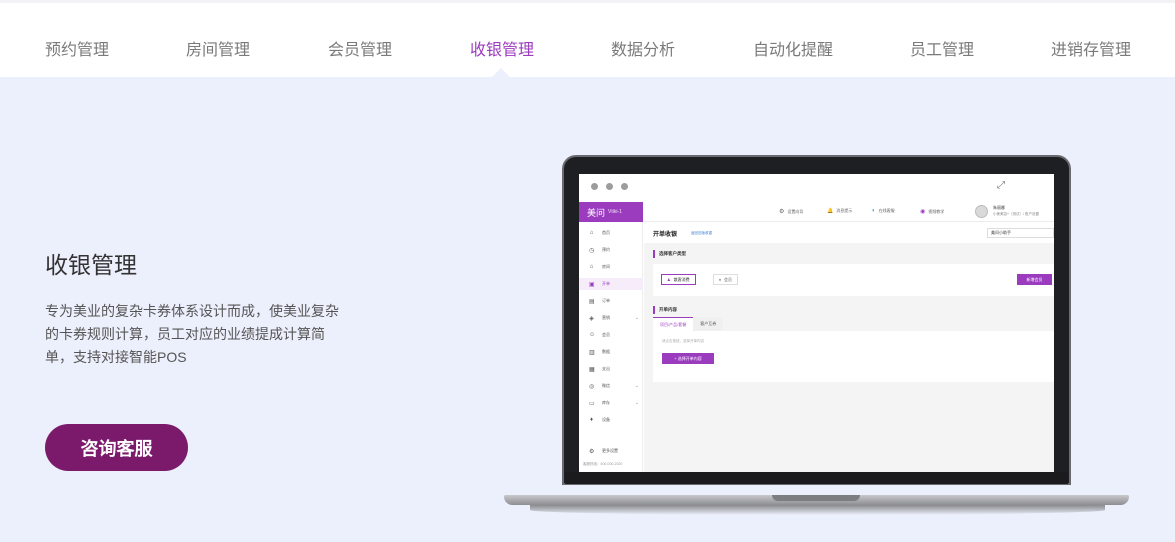 Image resolution: width=1175 pixels, height=542 pixels. I want to click on message-label: 消息提示, so click(844, 210).